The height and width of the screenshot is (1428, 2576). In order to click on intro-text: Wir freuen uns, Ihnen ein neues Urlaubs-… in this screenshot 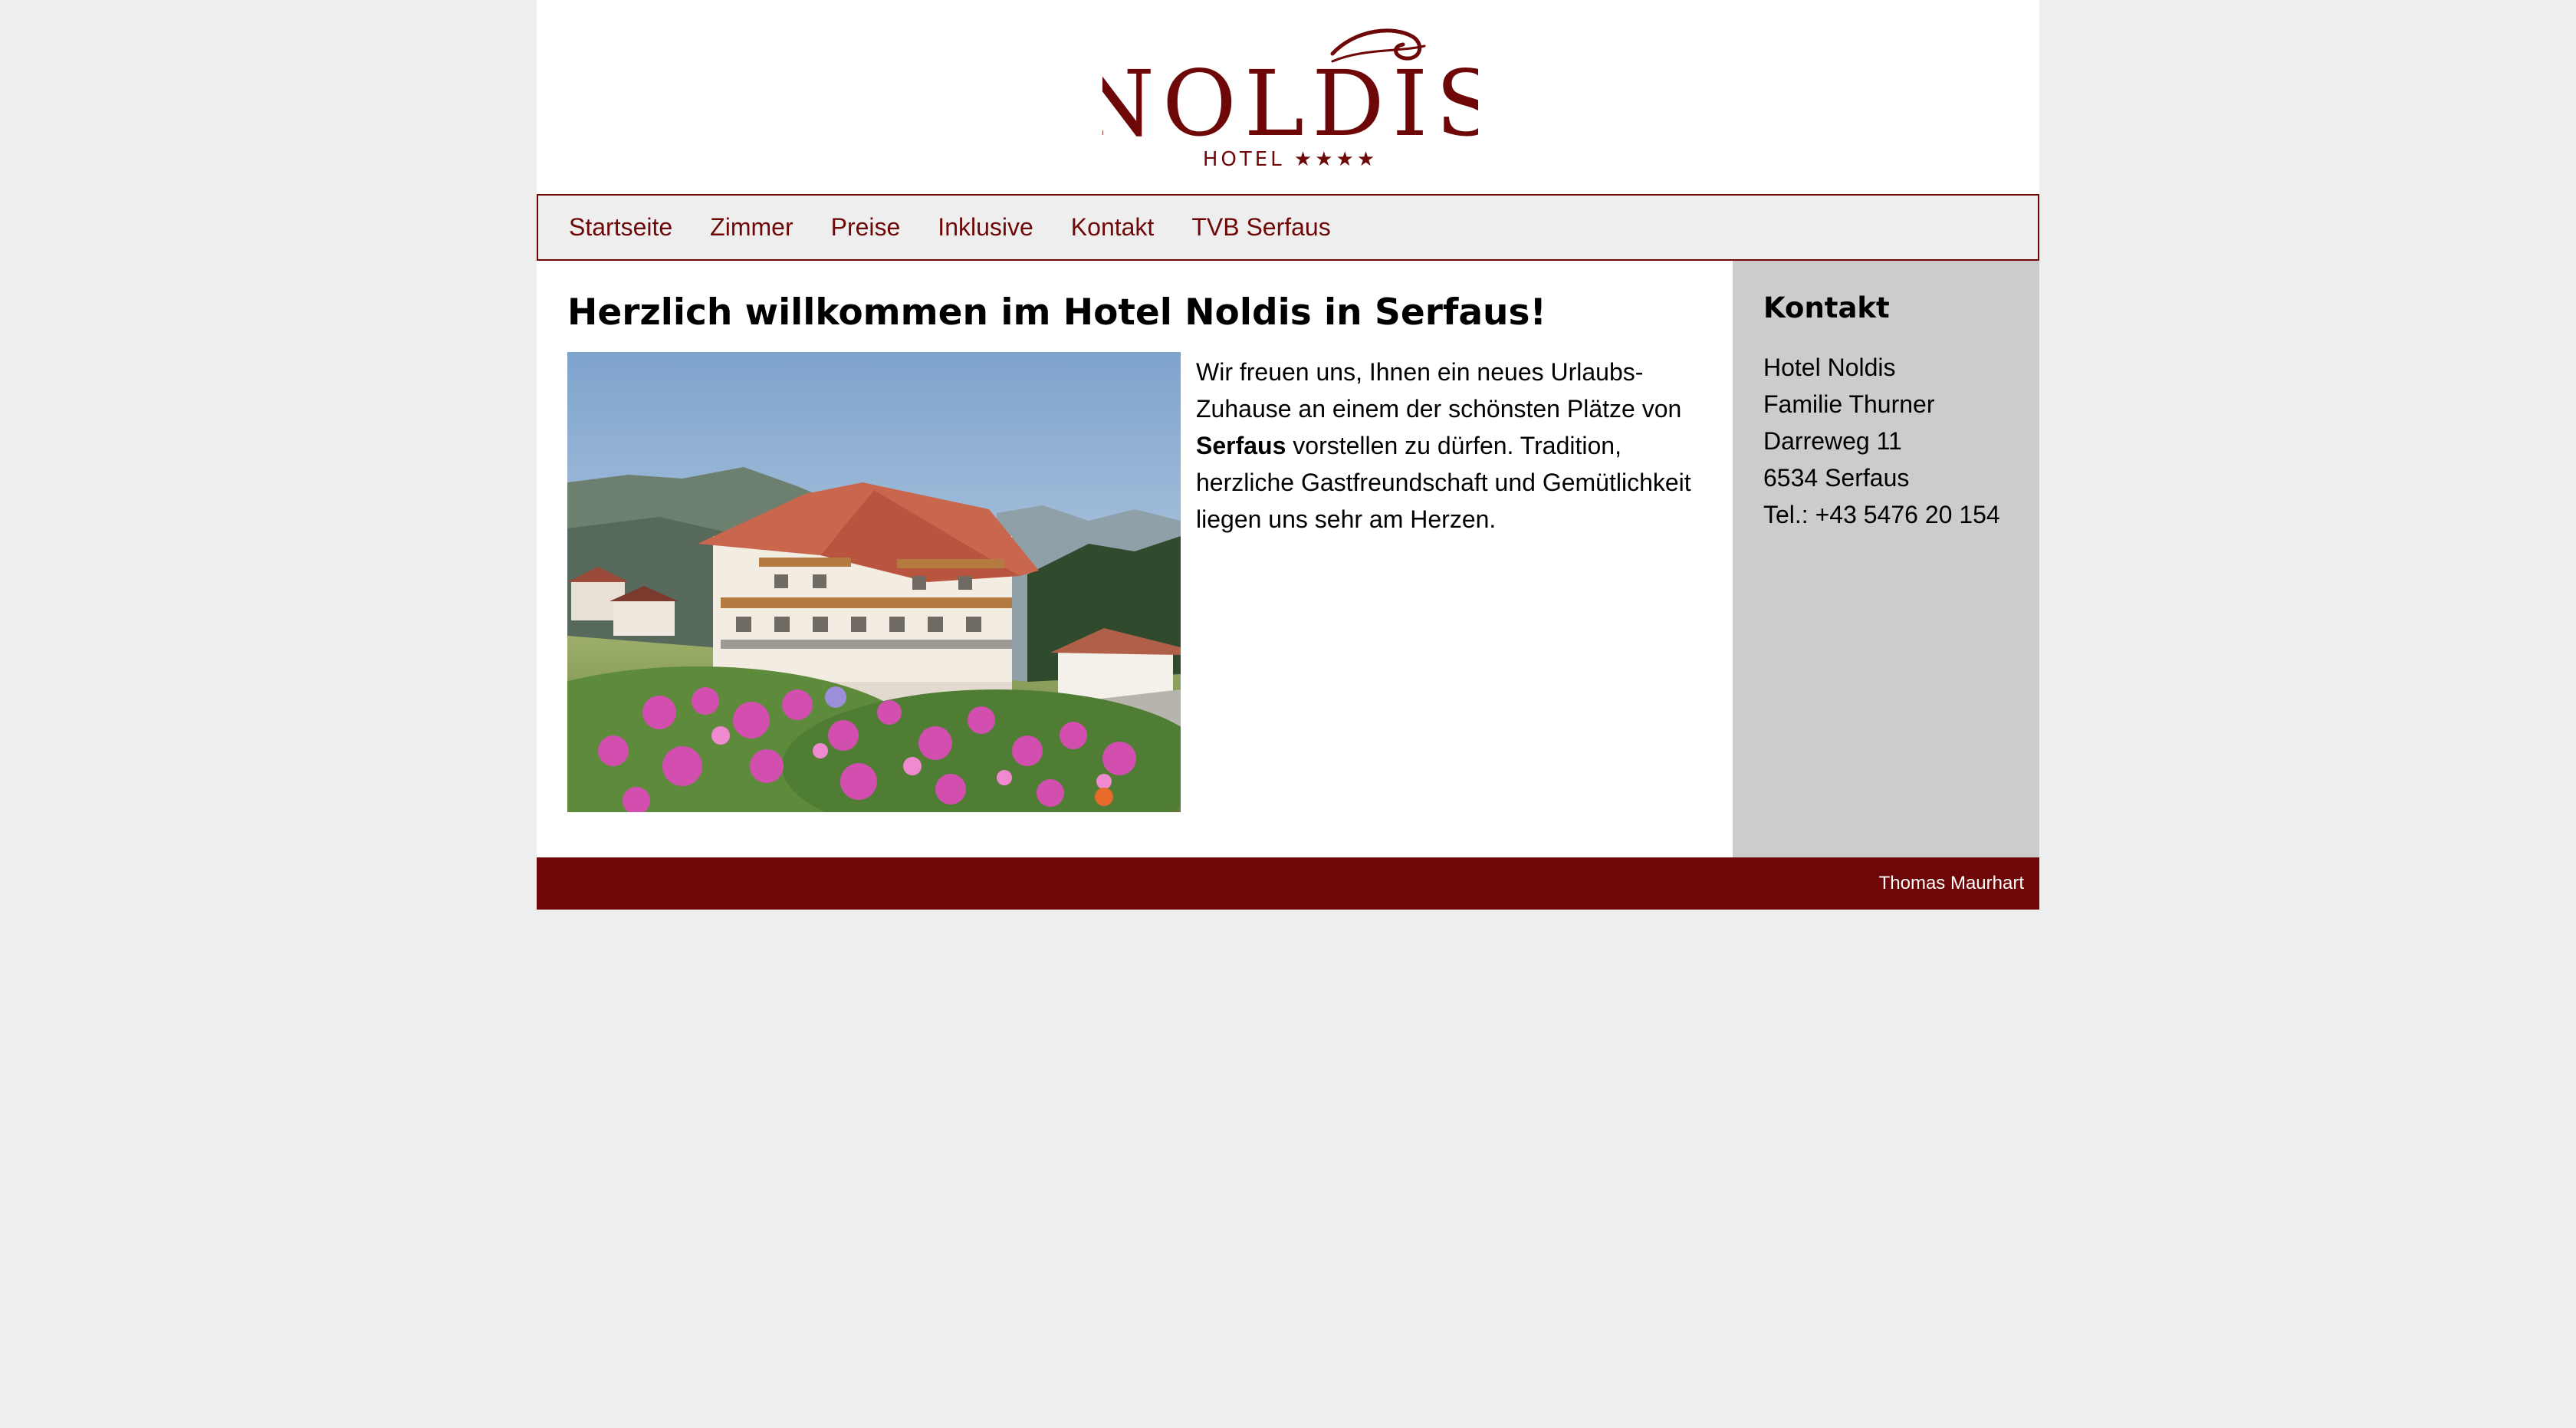, I will do `click(1449, 446)`.